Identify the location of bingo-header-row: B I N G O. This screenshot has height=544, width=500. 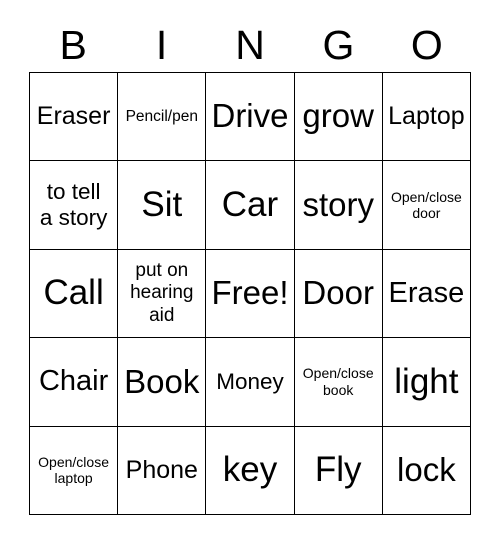
(250, 45).